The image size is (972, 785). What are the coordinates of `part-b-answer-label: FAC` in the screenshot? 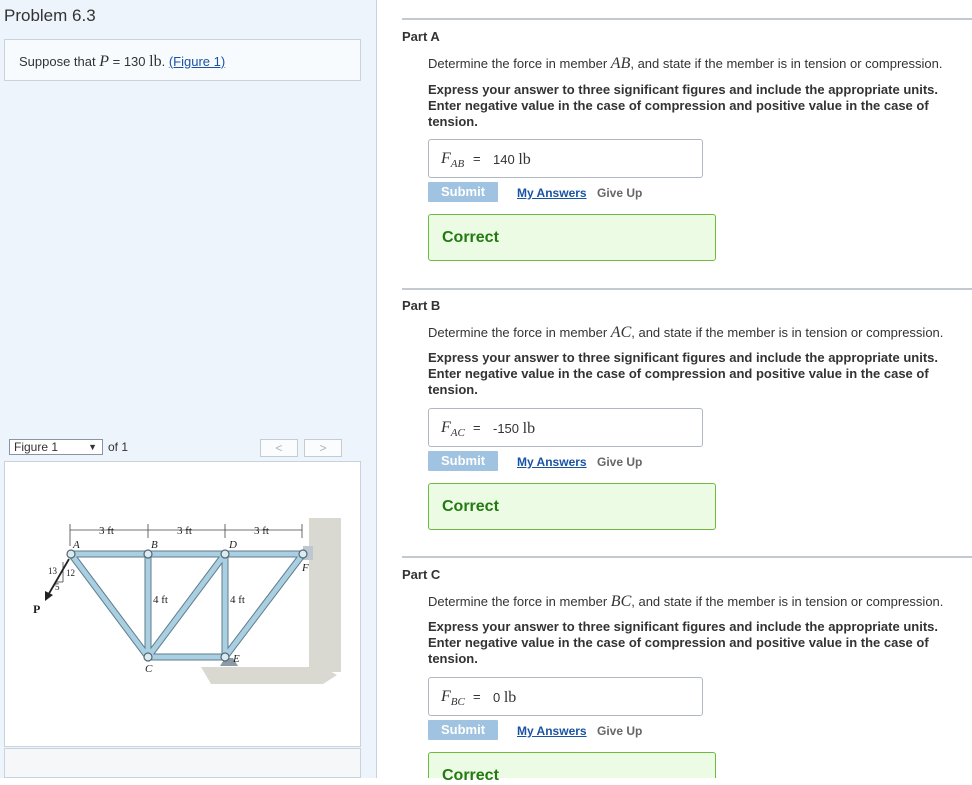 It's located at (453, 429).